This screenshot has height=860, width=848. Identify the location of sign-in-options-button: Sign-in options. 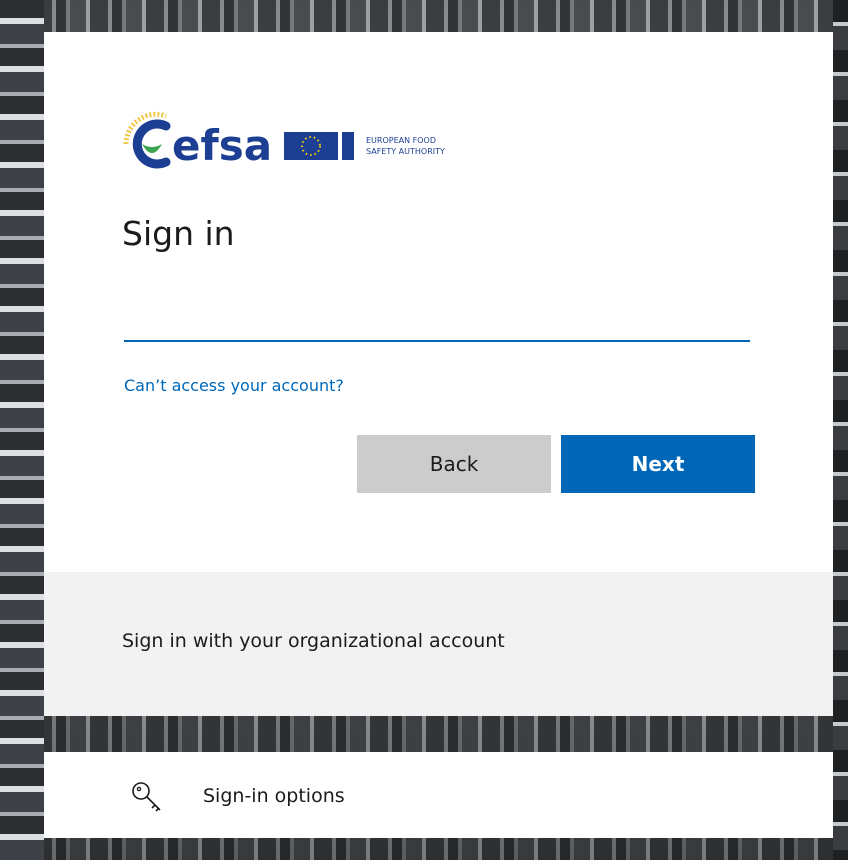
(438, 795).